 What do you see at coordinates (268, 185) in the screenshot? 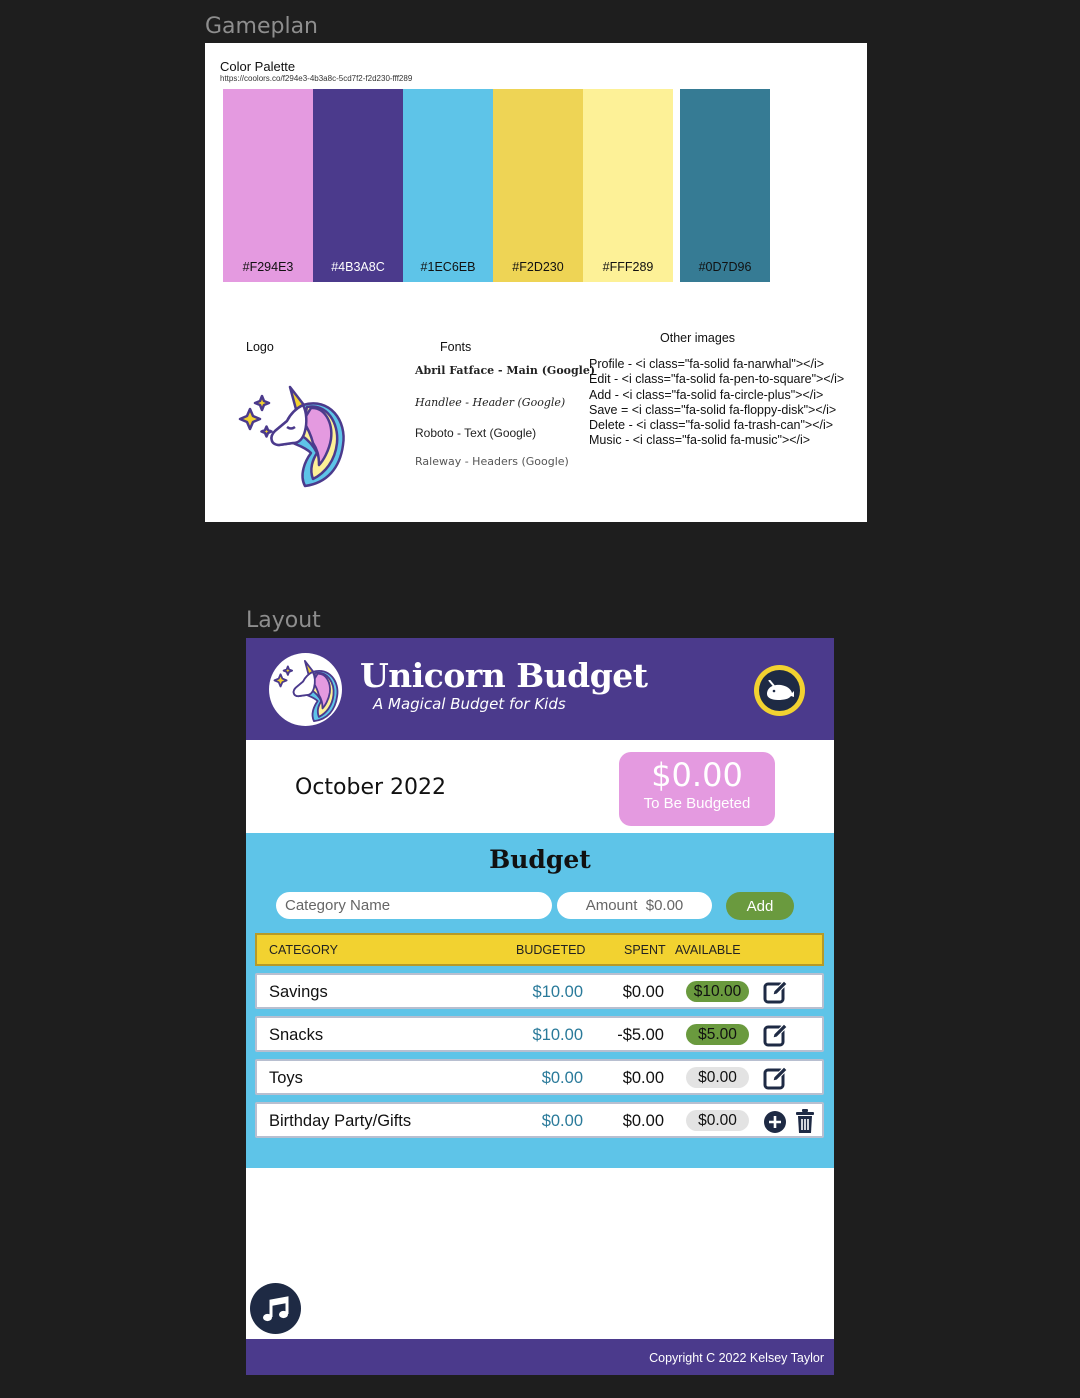
I see `color-swatch: #F294E3` at bounding box center [268, 185].